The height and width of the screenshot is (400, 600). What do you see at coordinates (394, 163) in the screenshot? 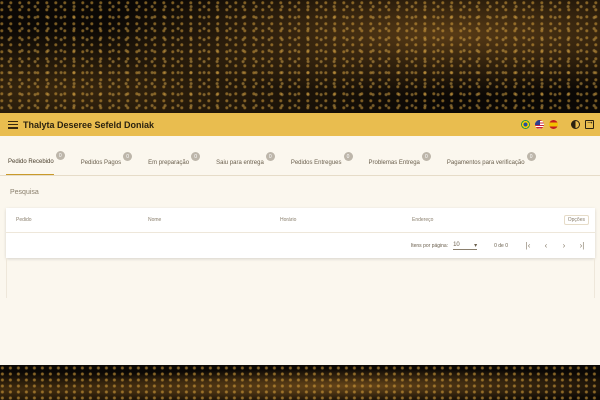
I see `tab-label: Problemas Entrega` at bounding box center [394, 163].